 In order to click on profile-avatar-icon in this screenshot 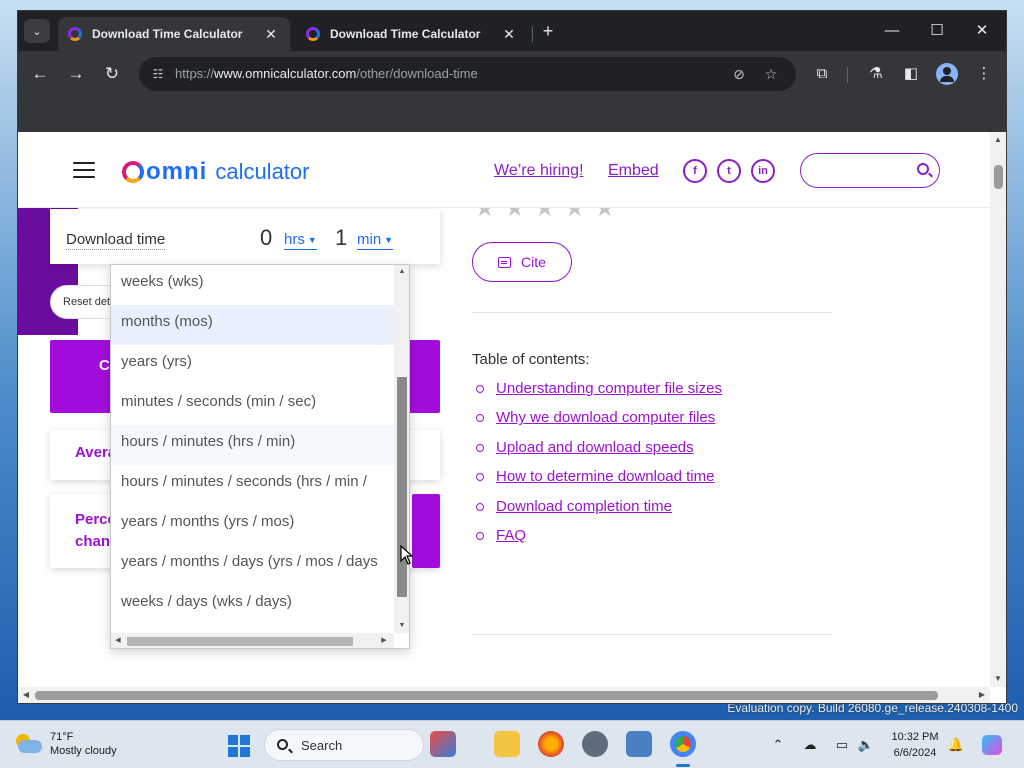, I will do `click(947, 74)`.